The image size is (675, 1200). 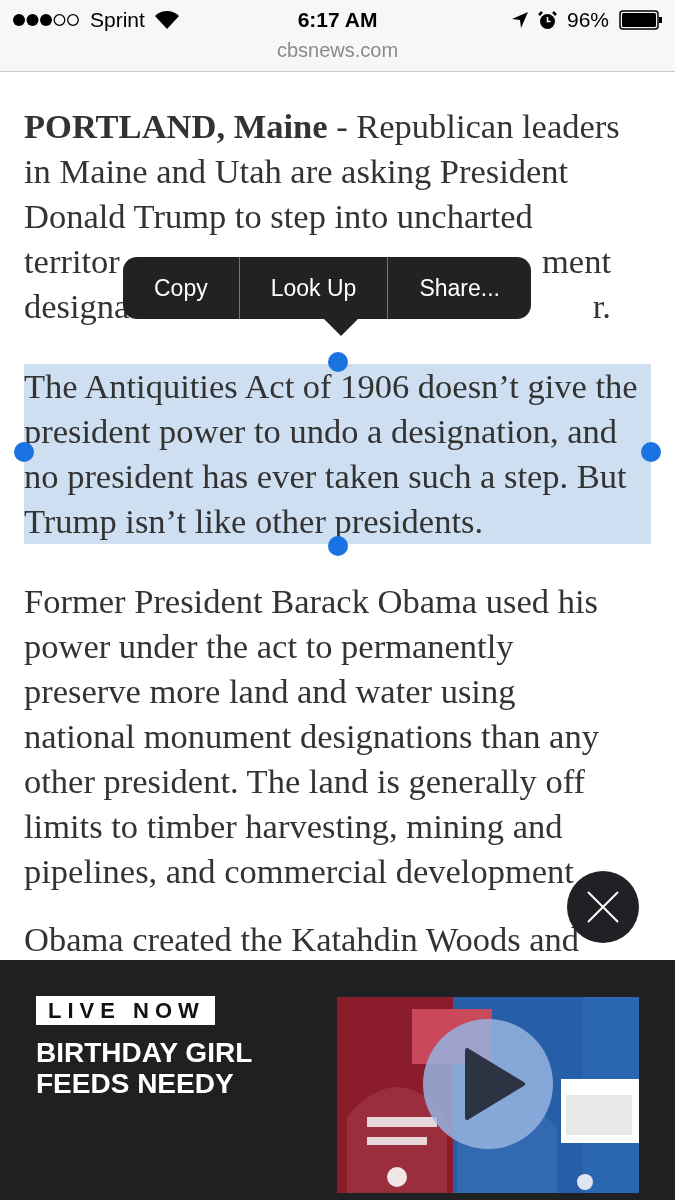 I want to click on close-icon, so click(x=603, y=907).